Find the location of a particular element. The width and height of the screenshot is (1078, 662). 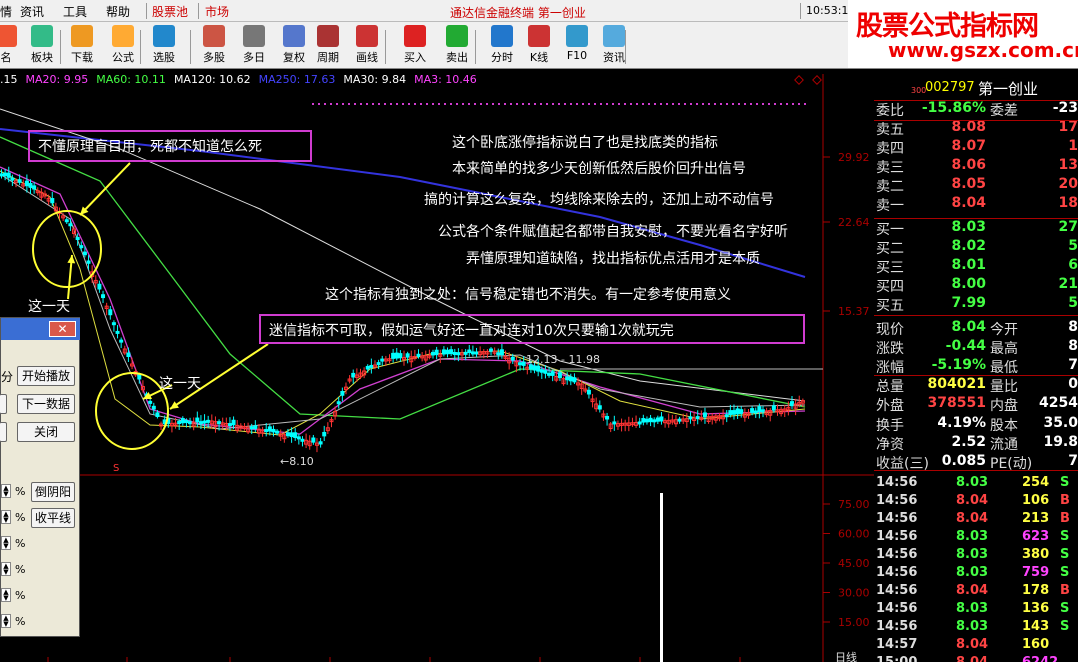

toolbar-button-10: 买入 is located at coordinates (415, 46).